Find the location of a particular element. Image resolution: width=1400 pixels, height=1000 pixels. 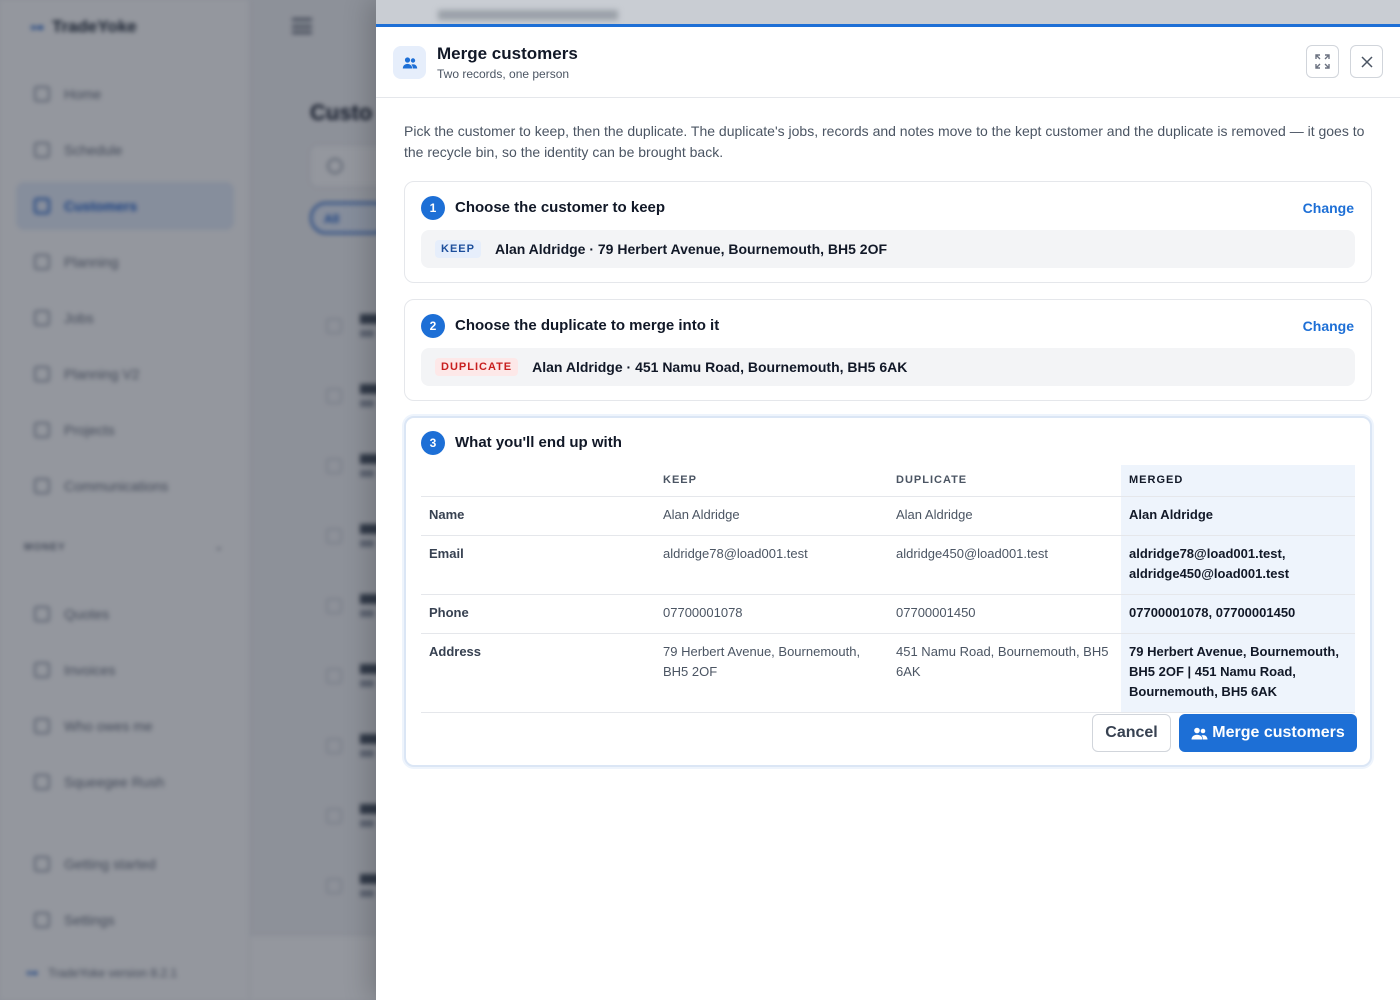

merged-value: Alan Aldridge is located at coordinates (1238, 516).